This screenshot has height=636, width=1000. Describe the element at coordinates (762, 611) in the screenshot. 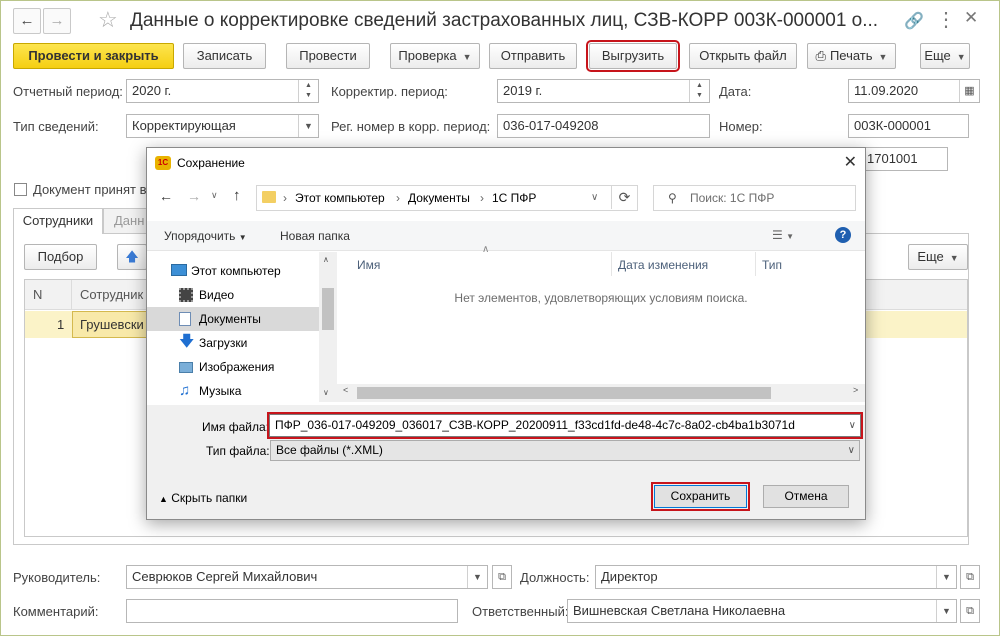

I see `responsible-field: Вишневская Светлана Николаевна ▼` at that location.